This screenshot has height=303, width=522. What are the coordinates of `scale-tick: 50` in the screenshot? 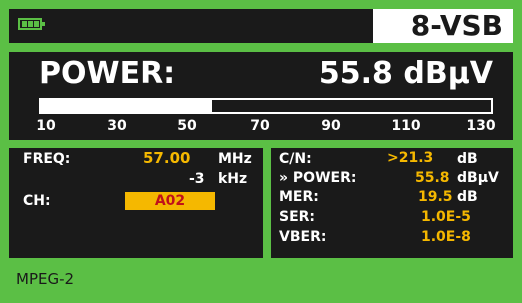 It's located at (187, 126).